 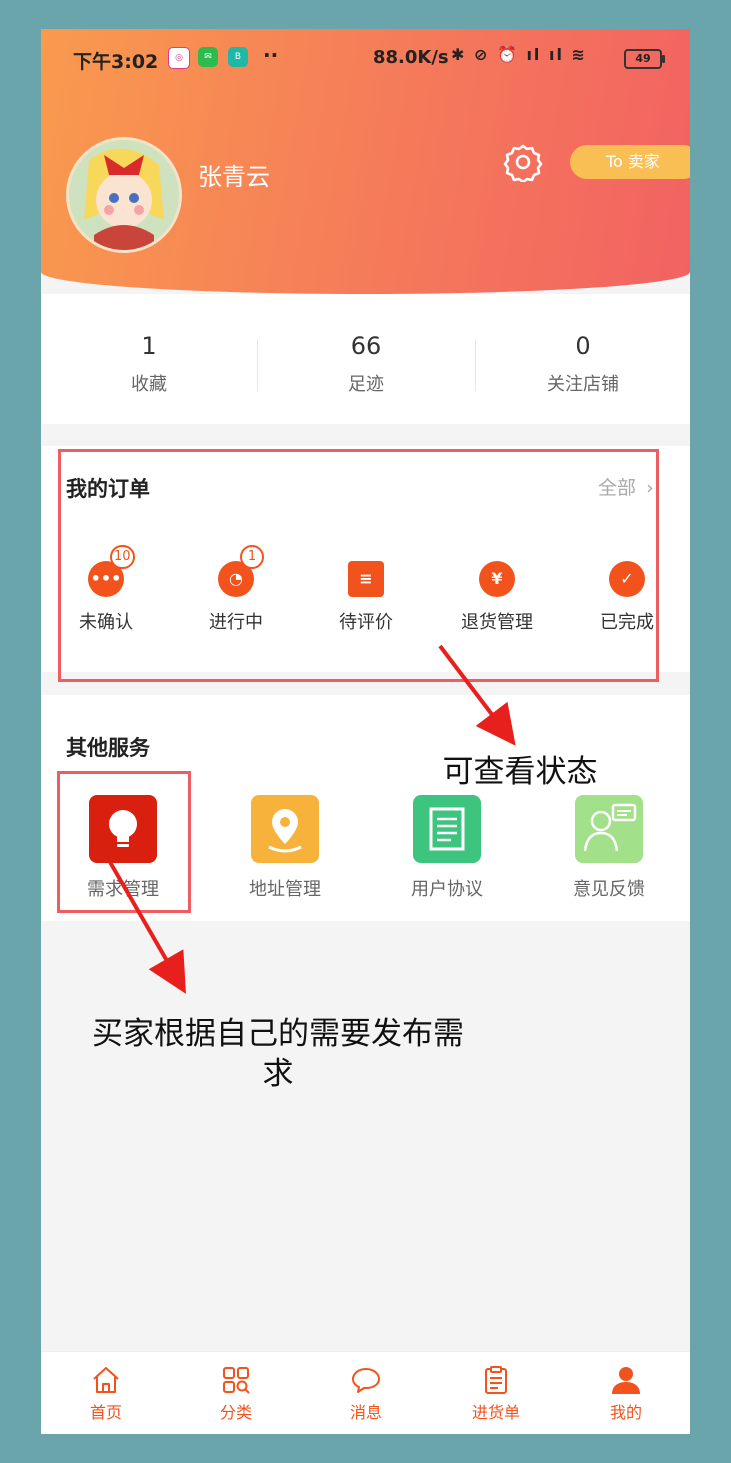 I want to click on annotation-demand-note-line1: 买家根据自己的需要发布需, so click(x=278, y=1034).